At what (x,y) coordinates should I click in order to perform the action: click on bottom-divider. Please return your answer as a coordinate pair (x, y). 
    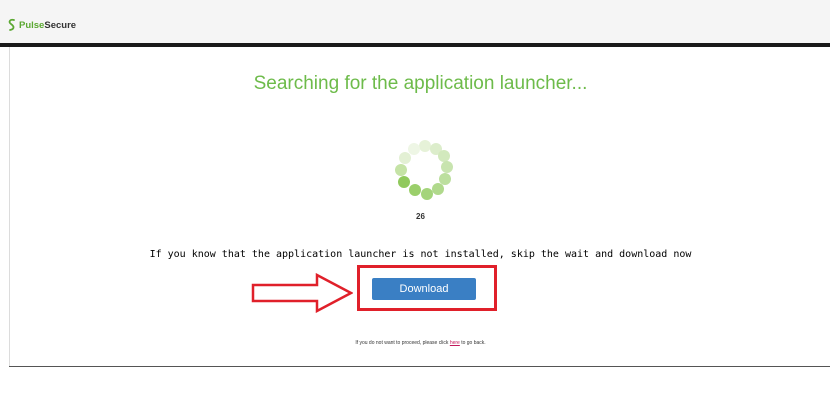
    Looking at the image, I should click on (419, 366).